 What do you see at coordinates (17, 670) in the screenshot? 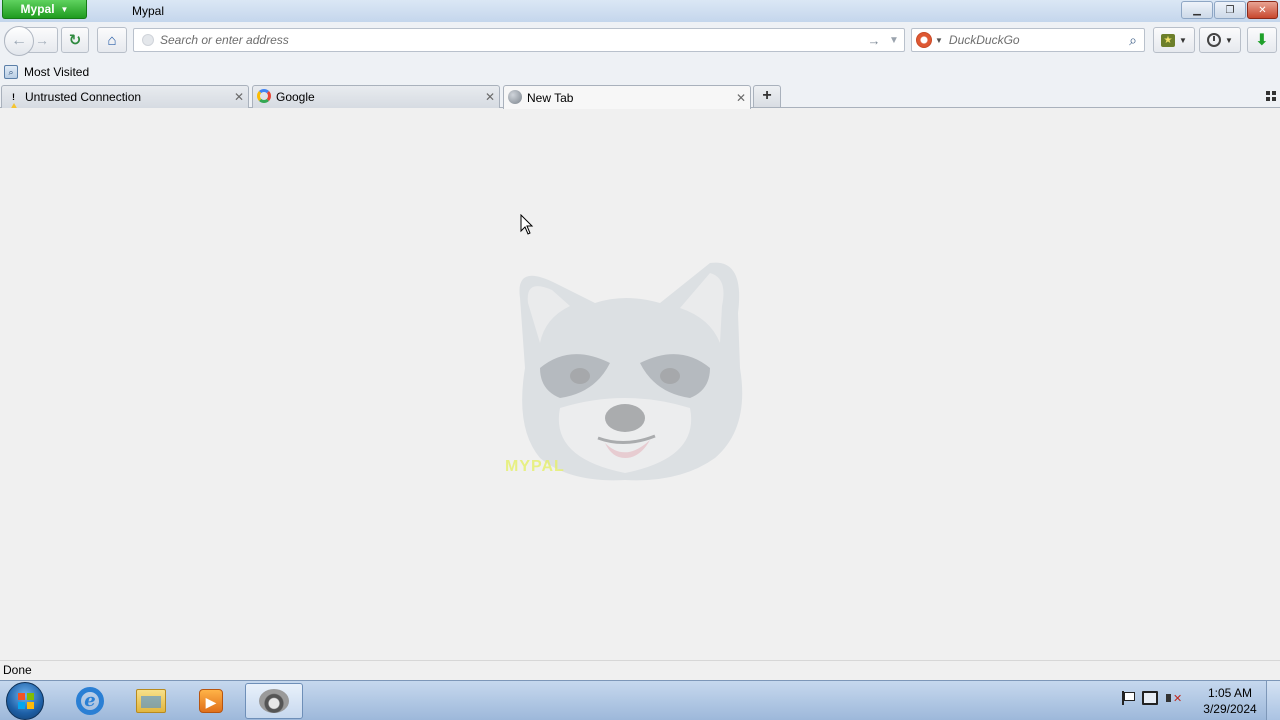
I see `status-text: Done` at bounding box center [17, 670].